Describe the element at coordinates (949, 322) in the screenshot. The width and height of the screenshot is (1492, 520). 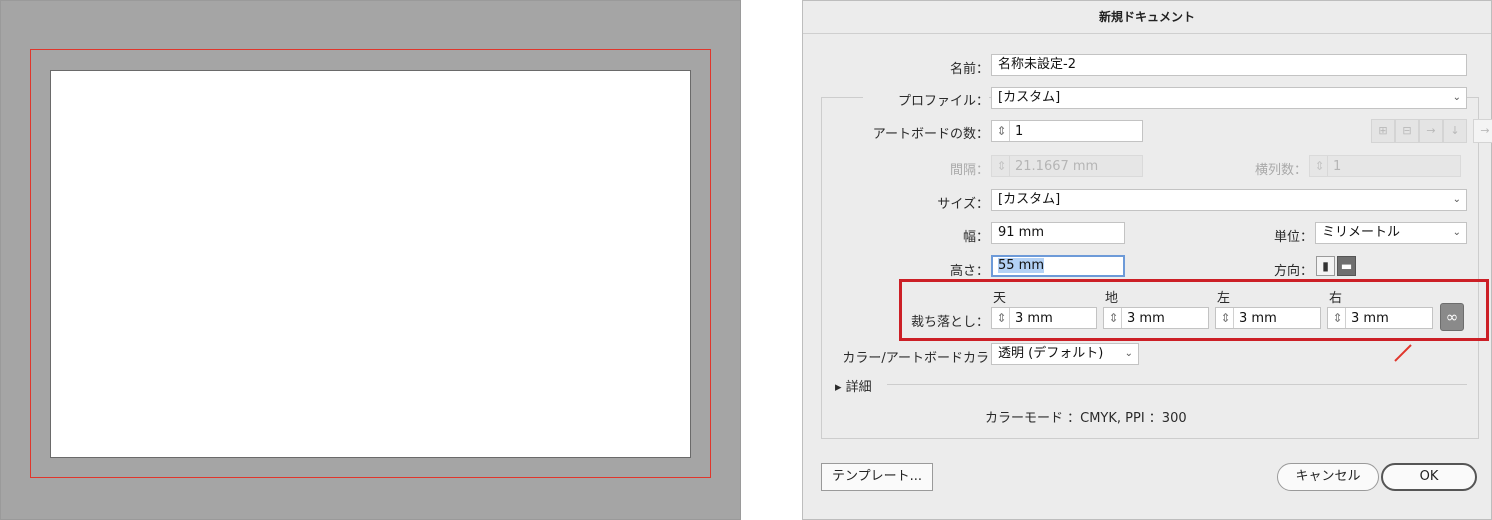
I see `bleed-label: 裁ち落とし：` at that location.